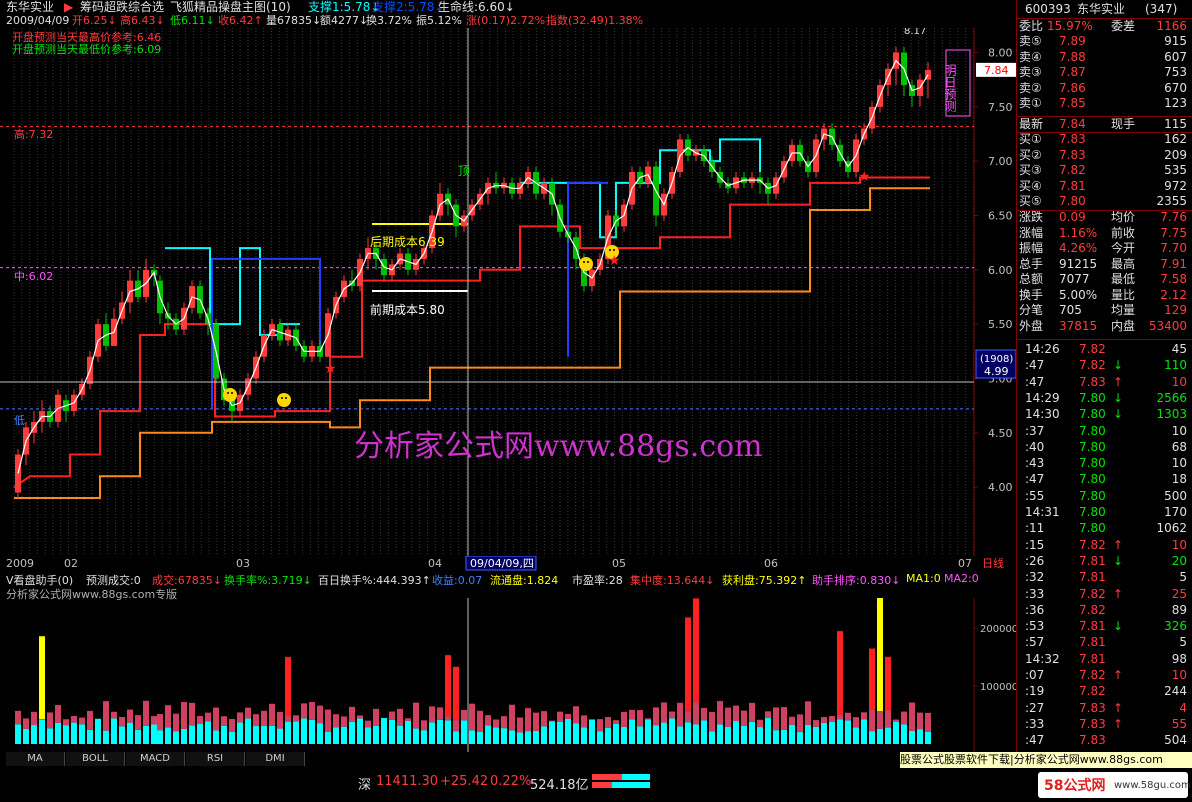 This screenshot has height=802, width=1192. What do you see at coordinates (1103, 294) in the screenshot?
I see `stat-row: 换手 5.00% 量比 2.12` at bounding box center [1103, 294].